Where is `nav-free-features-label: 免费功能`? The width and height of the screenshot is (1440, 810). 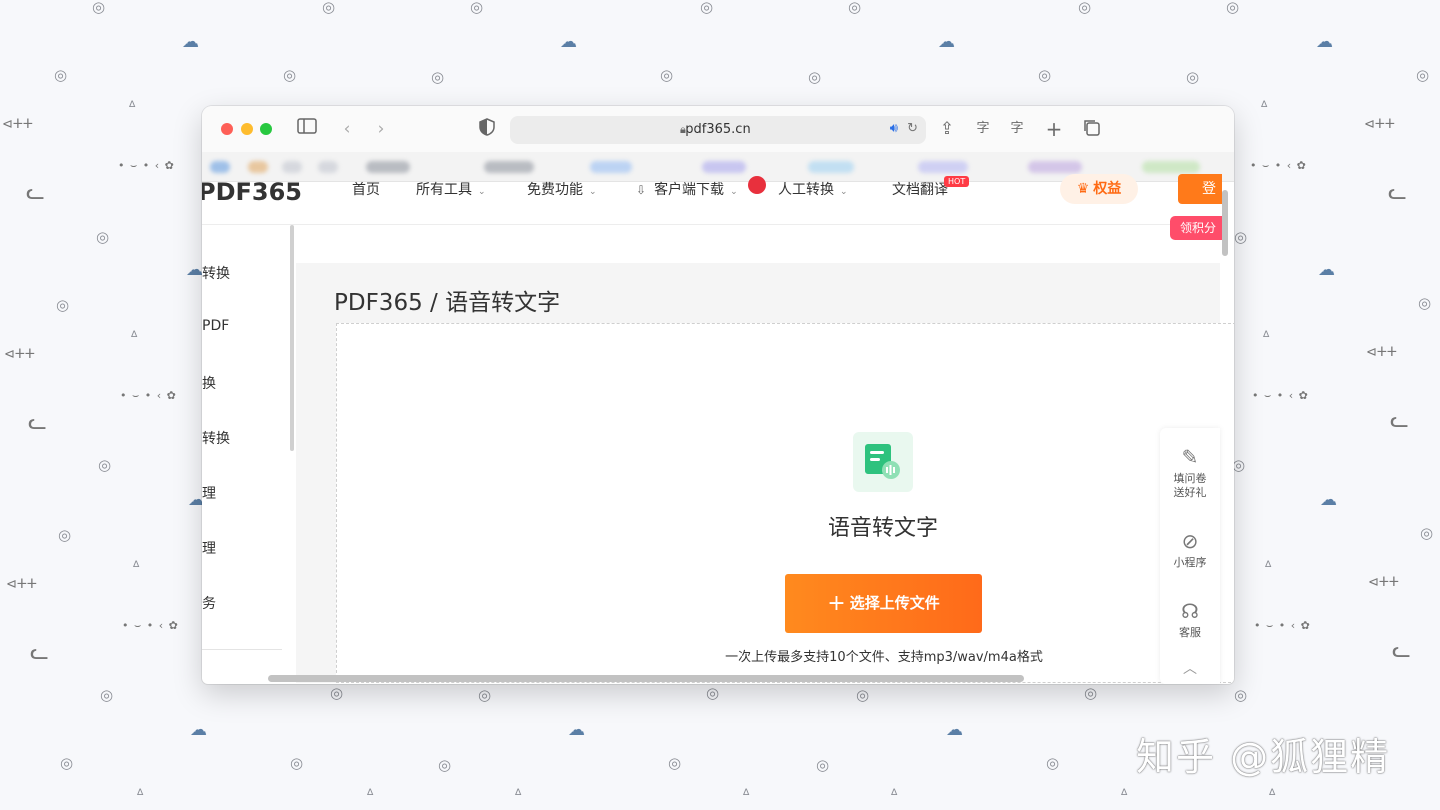 nav-free-features-label: 免费功能 is located at coordinates (555, 190).